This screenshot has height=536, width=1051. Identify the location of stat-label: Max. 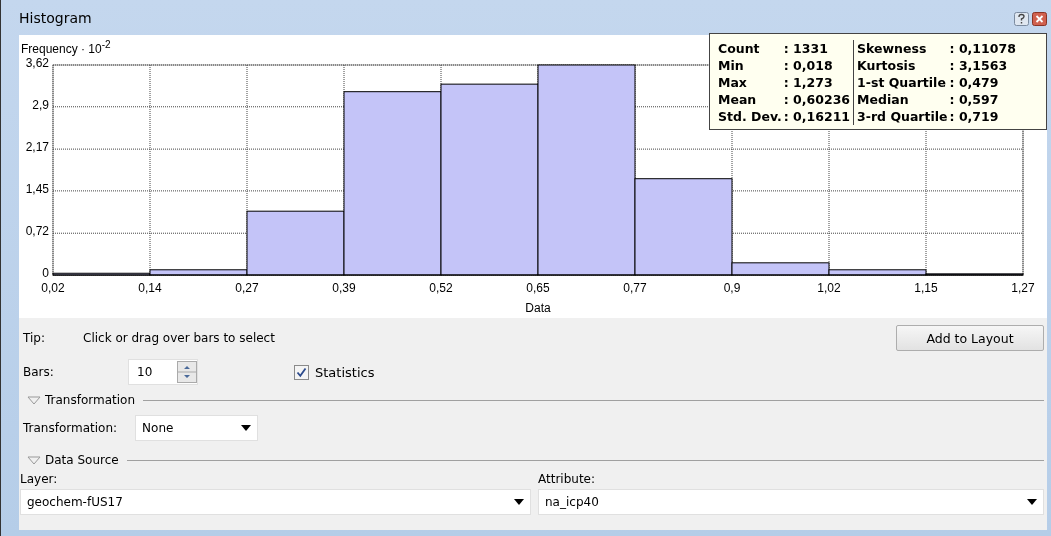
(733, 82).